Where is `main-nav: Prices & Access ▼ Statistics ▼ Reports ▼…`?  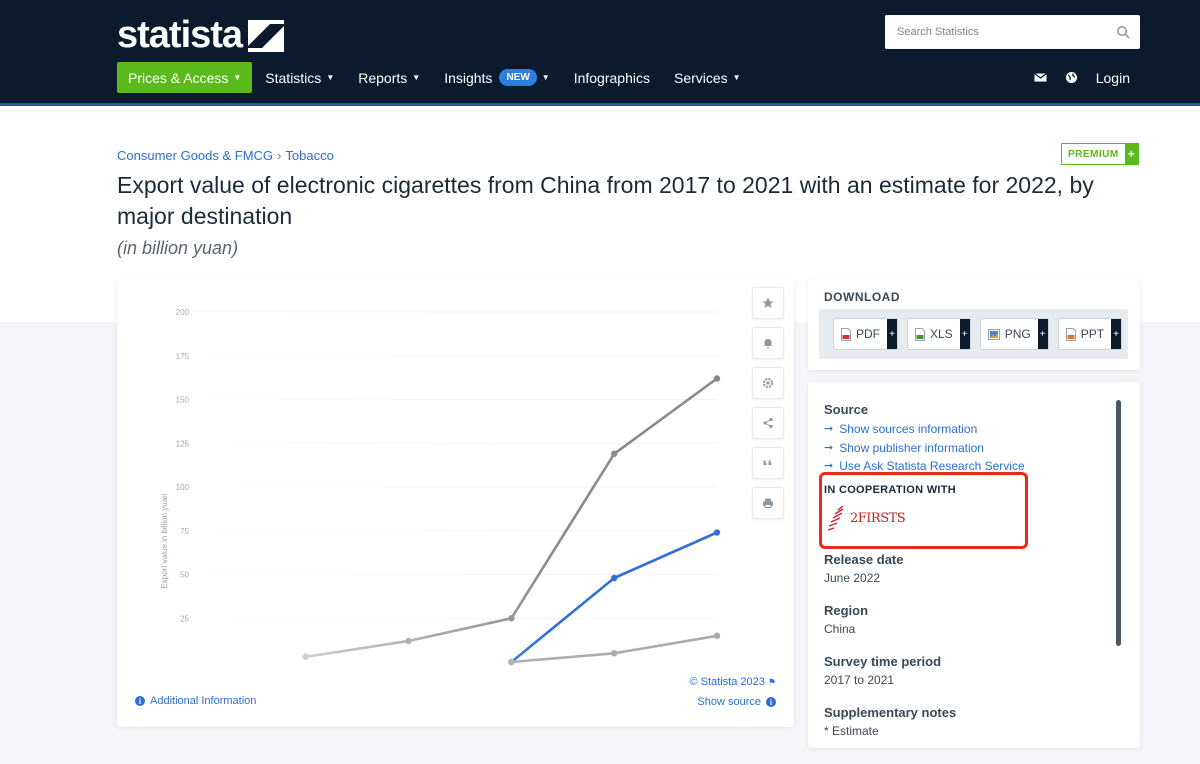 main-nav: Prices & Access ▼ Statistics ▼ Reports ▼… is located at coordinates (435, 77).